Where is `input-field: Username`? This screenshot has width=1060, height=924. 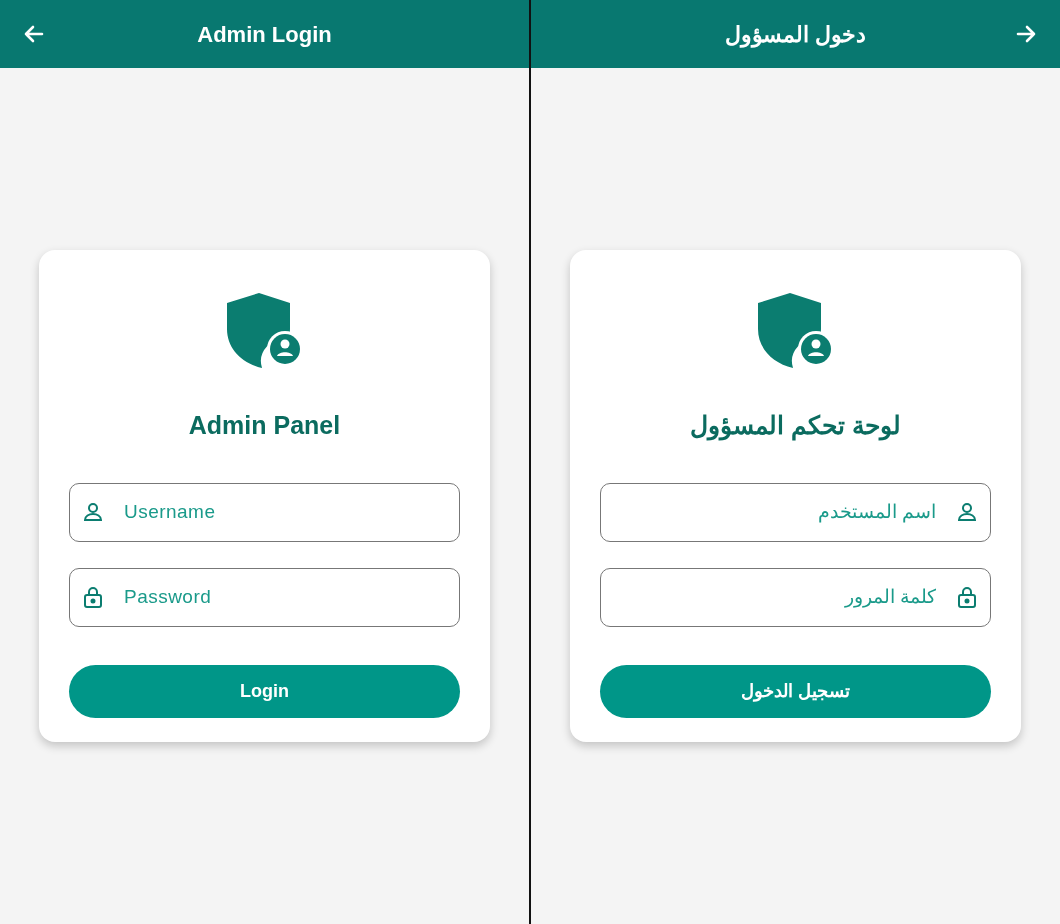 input-field: Username is located at coordinates (264, 512).